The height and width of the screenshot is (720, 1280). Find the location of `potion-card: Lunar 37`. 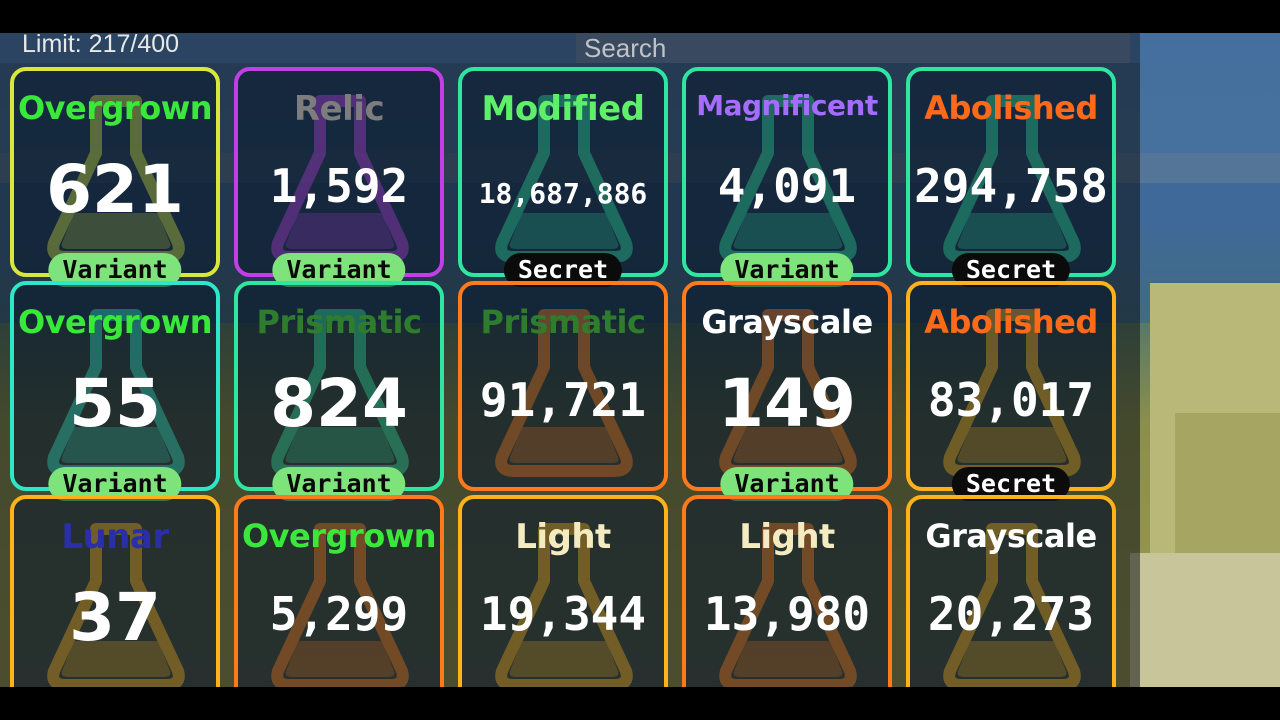

potion-card: Lunar 37 is located at coordinates (115, 591).